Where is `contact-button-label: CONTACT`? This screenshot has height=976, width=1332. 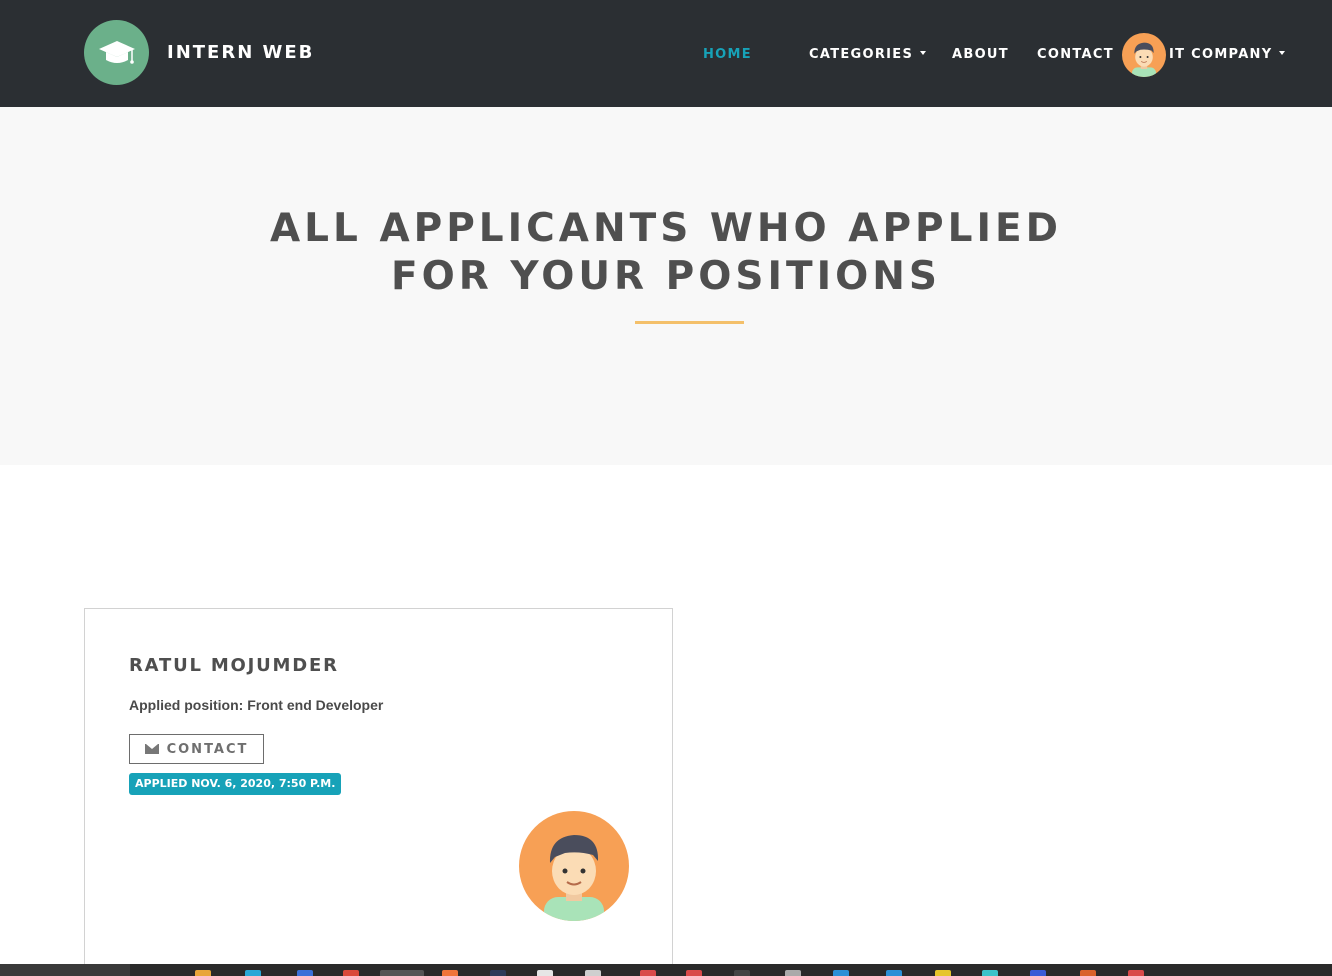 contact-button-label: CONTACT is located at coordinates (207, 749).